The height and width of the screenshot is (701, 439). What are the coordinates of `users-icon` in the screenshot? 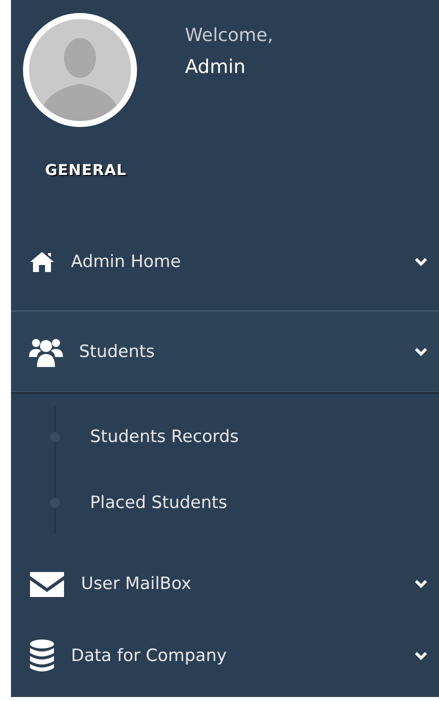 It's located at (46, 352).